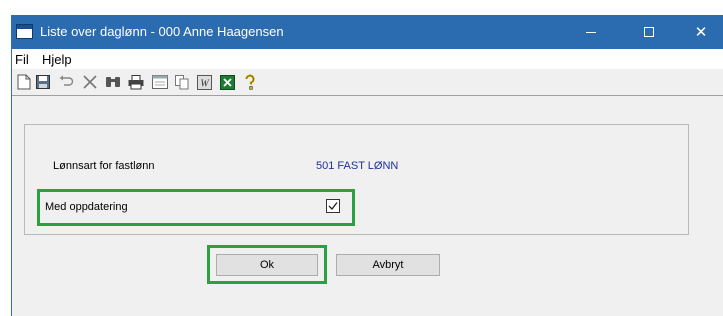 This screenshot has height=316, width=723. I want to click on fastlonn-value: 501 FAST LØNN, so click(357, 166).